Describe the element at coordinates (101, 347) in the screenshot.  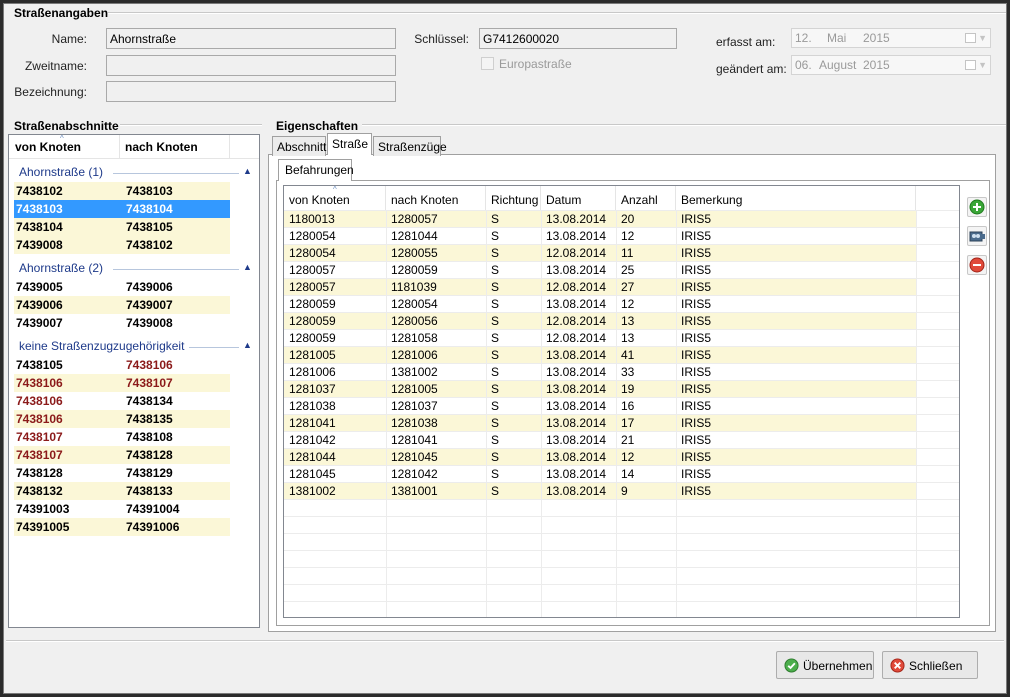
I see `group-header: keine Straßenzugzugehörigkeit` at that location.